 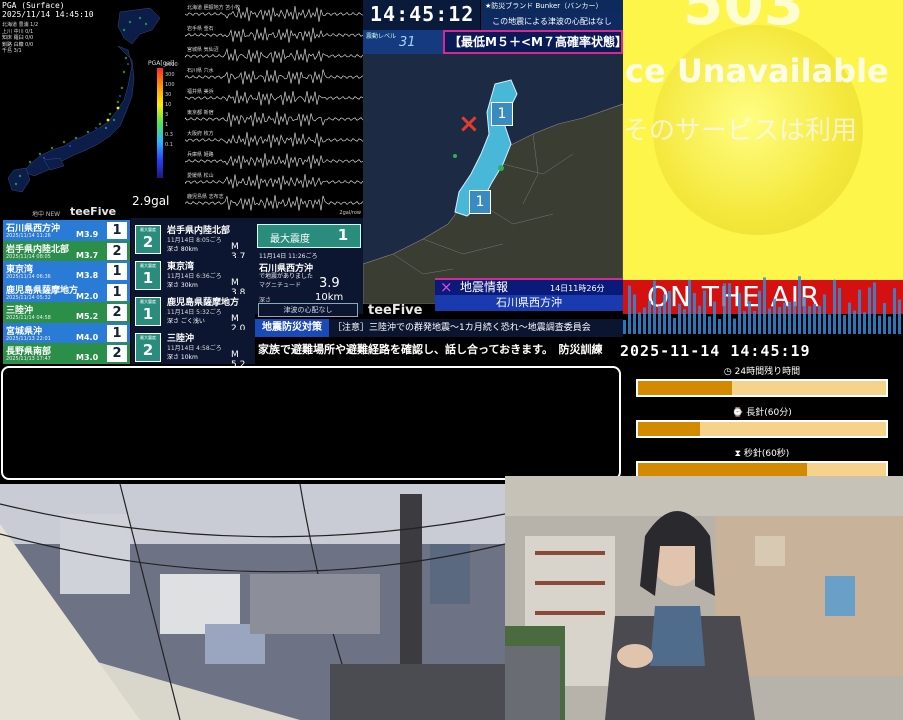 I want to click on pga-scale-label: 300, so click(x=170, y=75).